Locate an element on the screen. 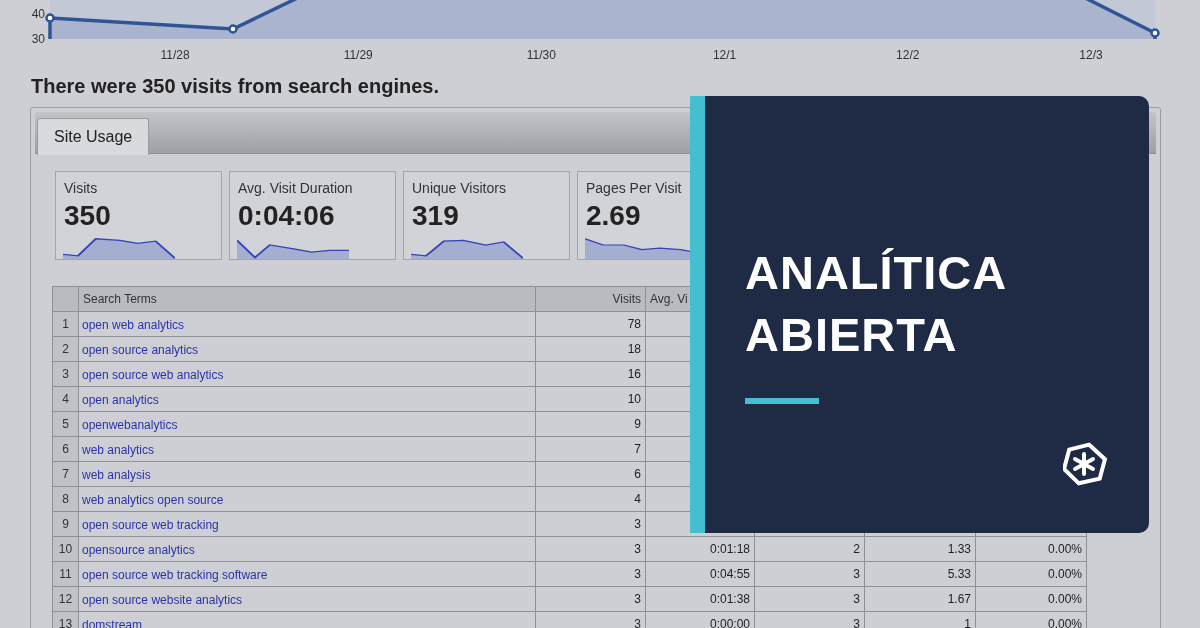  table-cell: 1.67 is located at coordinates (920, 599).